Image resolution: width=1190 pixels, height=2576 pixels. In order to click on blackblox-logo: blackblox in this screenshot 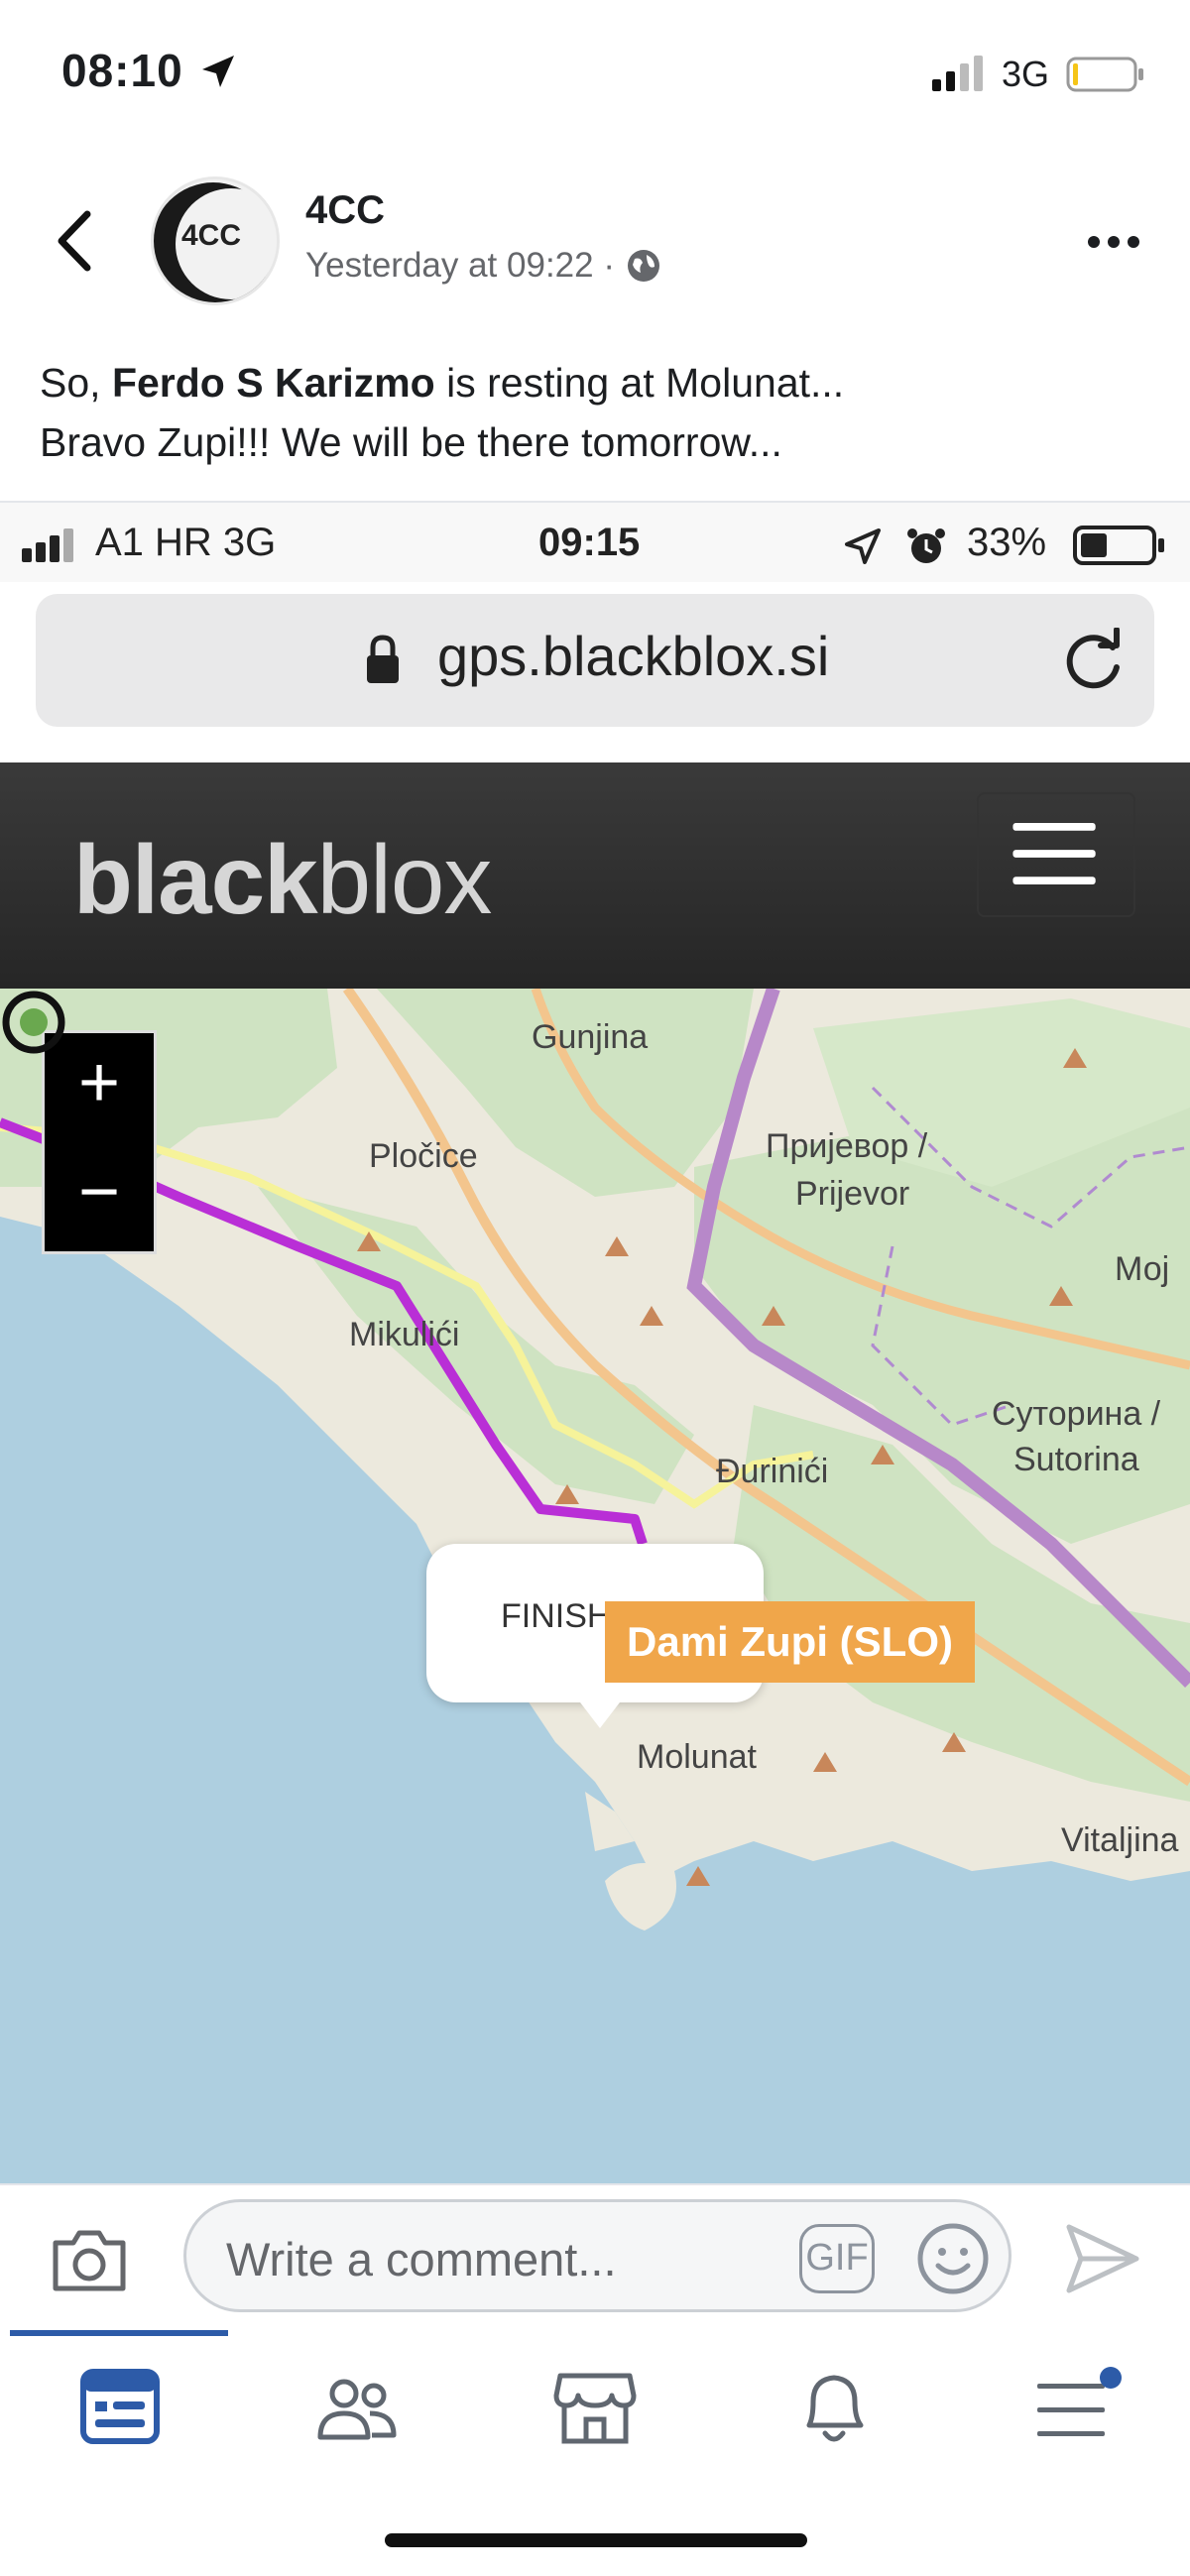, I will do `click(283, 880)`.